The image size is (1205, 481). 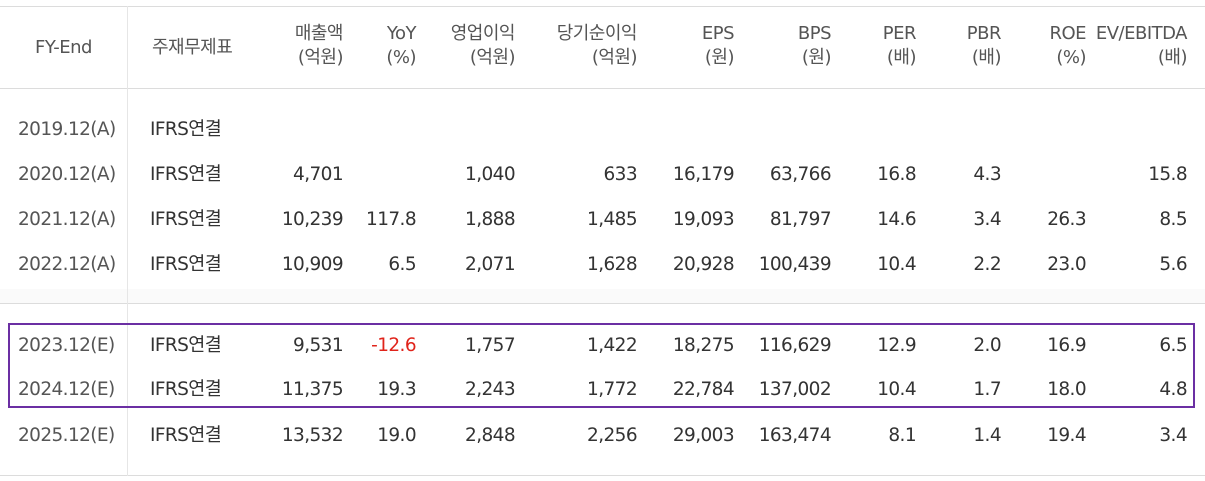 What do you see at coordinates (899, 46) in the screenshot?
I see `header-per: PER (배)` at bounding box center [899, 46].